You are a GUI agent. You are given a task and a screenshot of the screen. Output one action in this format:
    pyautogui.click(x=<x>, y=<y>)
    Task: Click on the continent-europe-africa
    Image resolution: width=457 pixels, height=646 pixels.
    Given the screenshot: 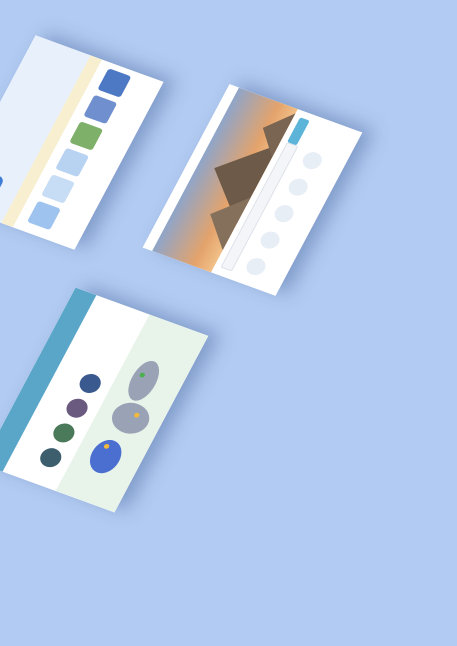 What is the action you would take?
    pyautogui.click(x=130, y=418)
    